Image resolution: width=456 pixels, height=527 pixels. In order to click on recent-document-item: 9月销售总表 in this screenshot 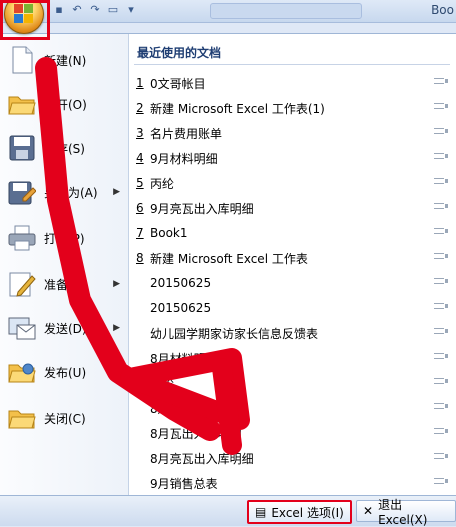, I will do `click(295, 483)`.